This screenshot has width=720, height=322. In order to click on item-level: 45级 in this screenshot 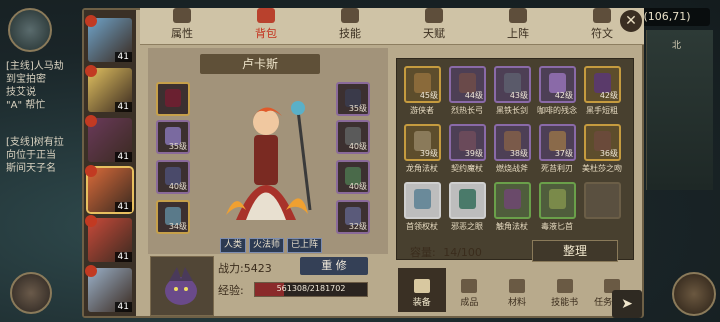, I will do `click(428, 95)`.